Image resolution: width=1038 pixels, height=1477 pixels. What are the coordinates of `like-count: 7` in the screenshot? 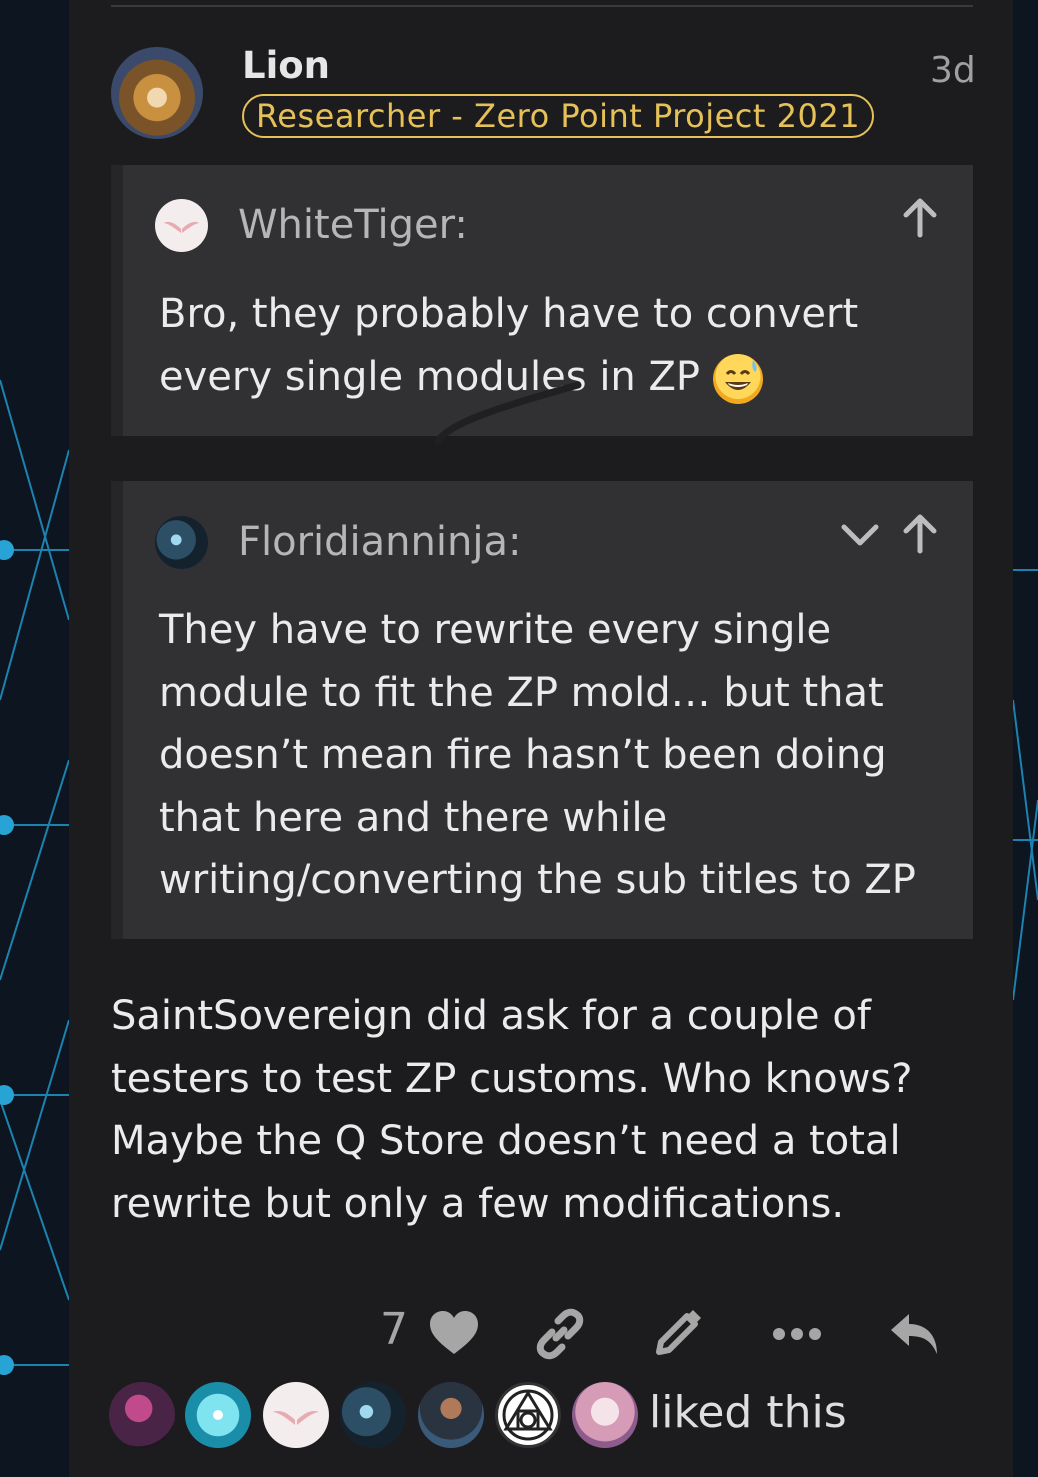 It's located at (394, 1329).